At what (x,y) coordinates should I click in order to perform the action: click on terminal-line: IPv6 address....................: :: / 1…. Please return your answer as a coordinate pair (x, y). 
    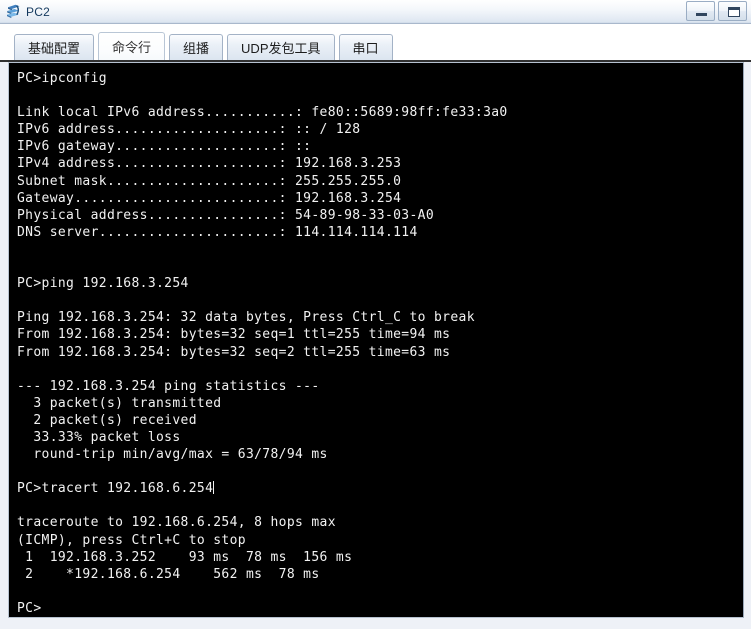
    Looking at the image, I should click on (189, 130).